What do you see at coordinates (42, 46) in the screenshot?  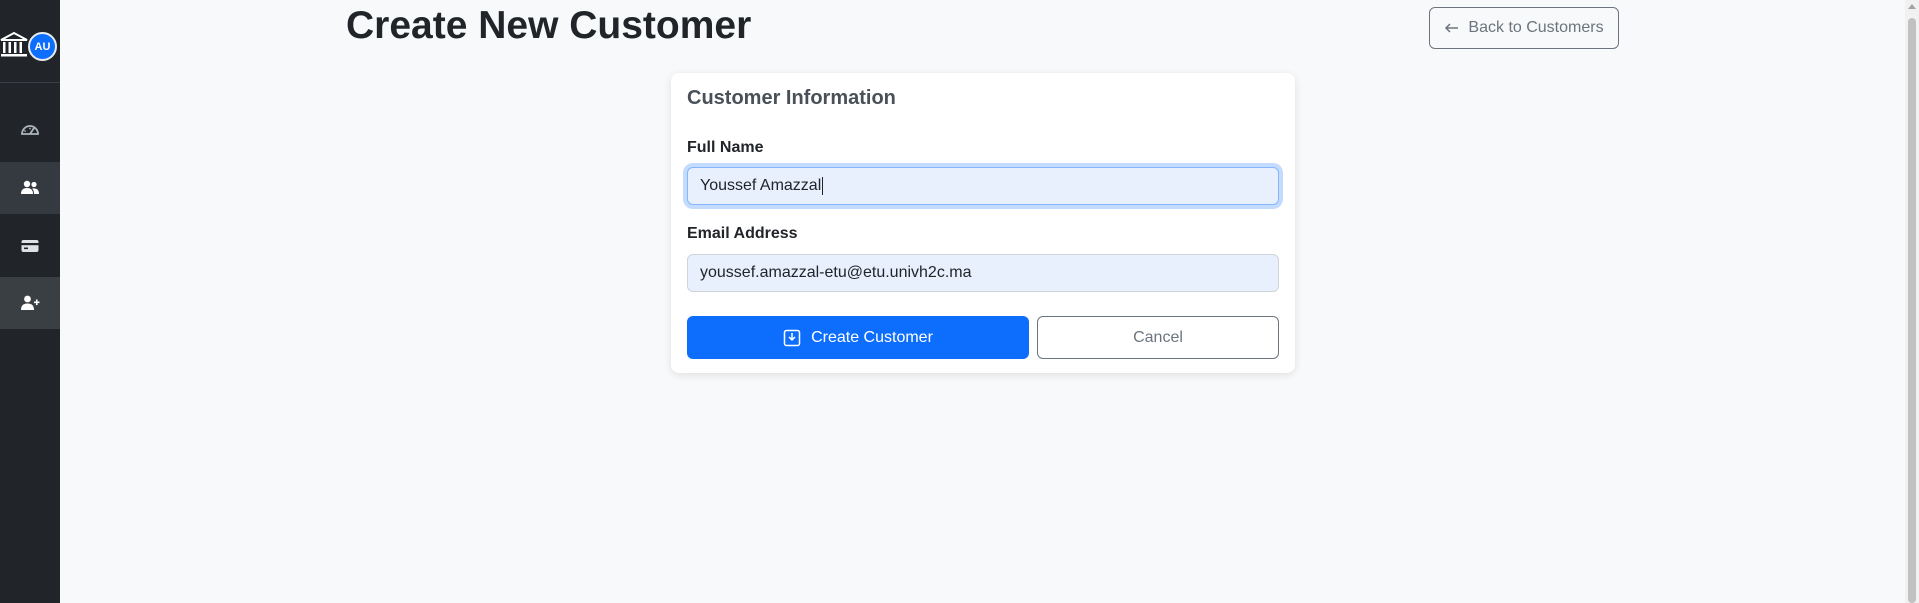 I see `avatar: AU` at bounding box center [42, 46].